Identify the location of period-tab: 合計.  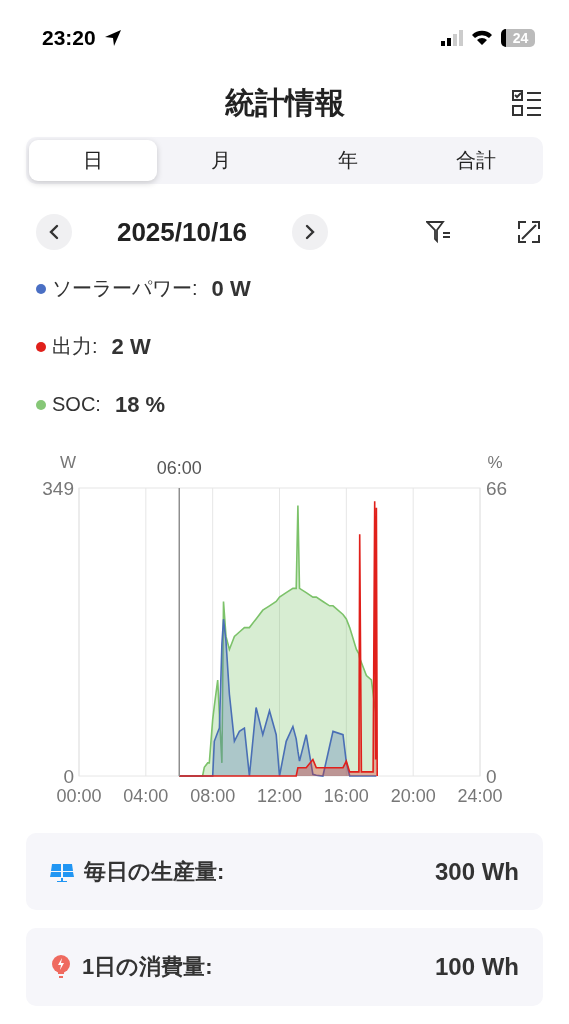
(476, 161).